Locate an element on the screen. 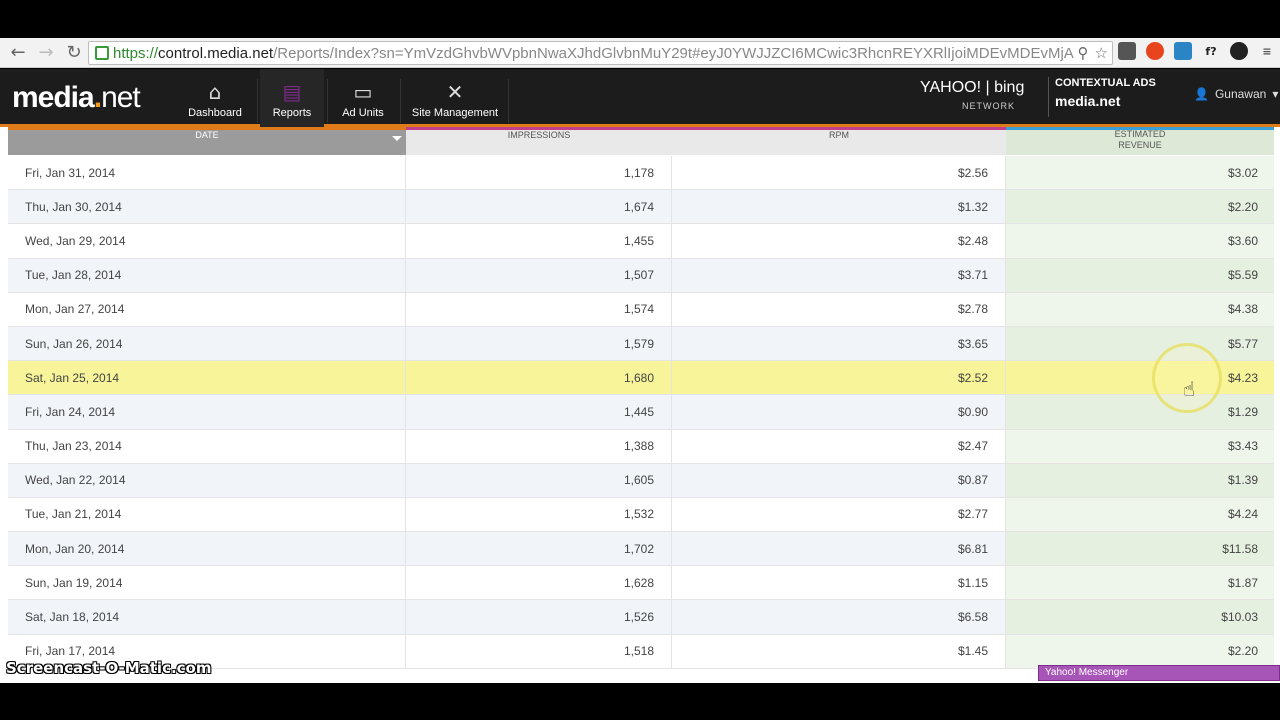 The image size is (1280, 720). yahoo-messenger-bar: Yahoo! Messenger is located at coordinates (1159, 673).